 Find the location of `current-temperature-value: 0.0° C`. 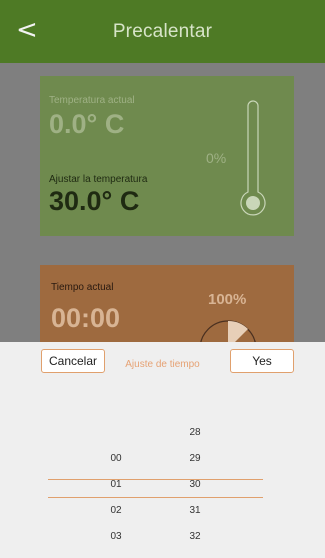

current-temperature-value: 0.0° C is located at coordinates (87, 124).